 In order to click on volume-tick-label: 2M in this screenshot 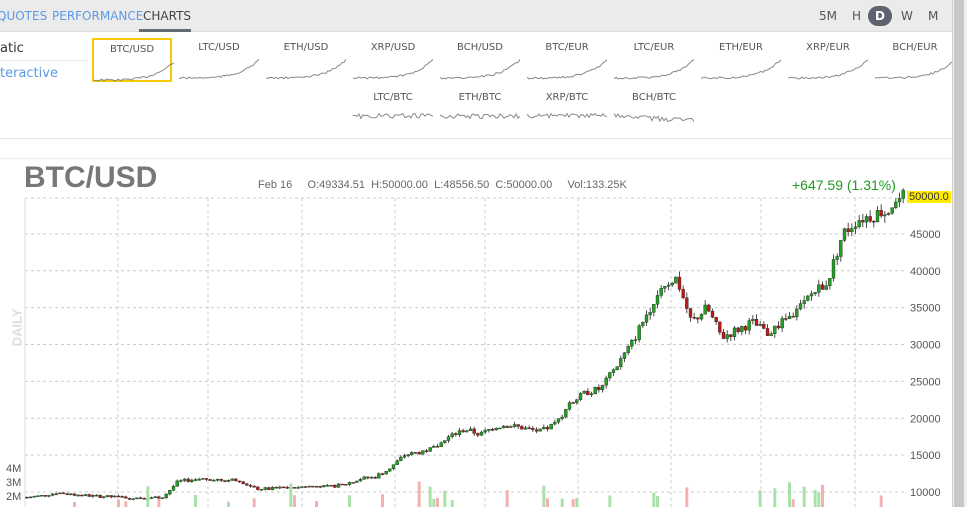, I will do `click(13, 497)`.